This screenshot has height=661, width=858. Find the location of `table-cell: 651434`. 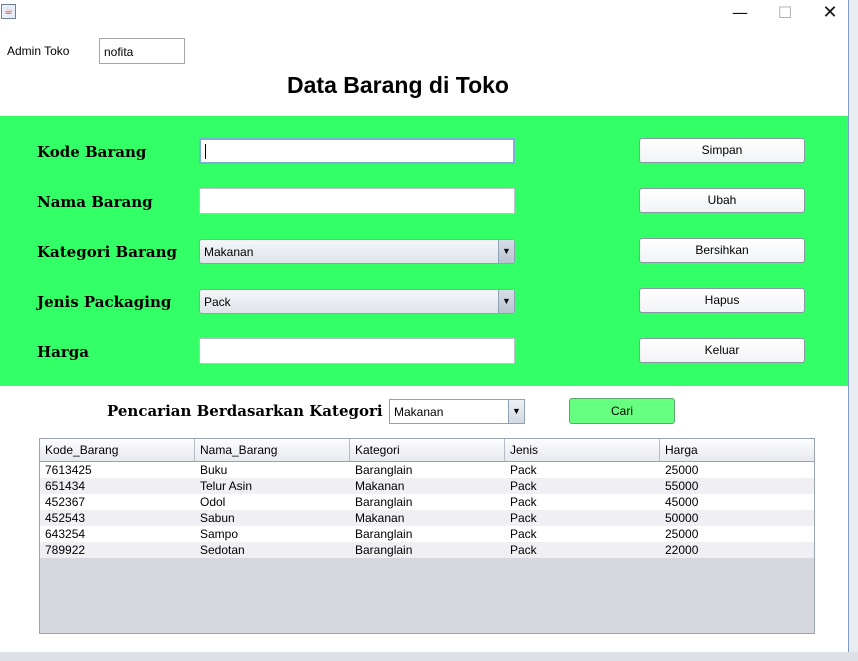

table-cell: 651434 is located at coordinates (65, 486).